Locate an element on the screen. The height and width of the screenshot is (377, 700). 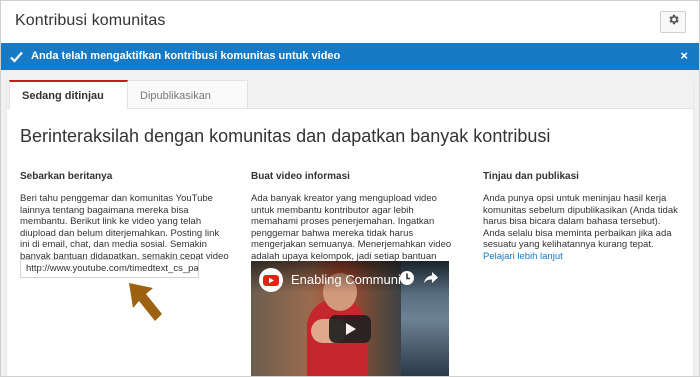
settings-button is located at coordinates (673, 22).